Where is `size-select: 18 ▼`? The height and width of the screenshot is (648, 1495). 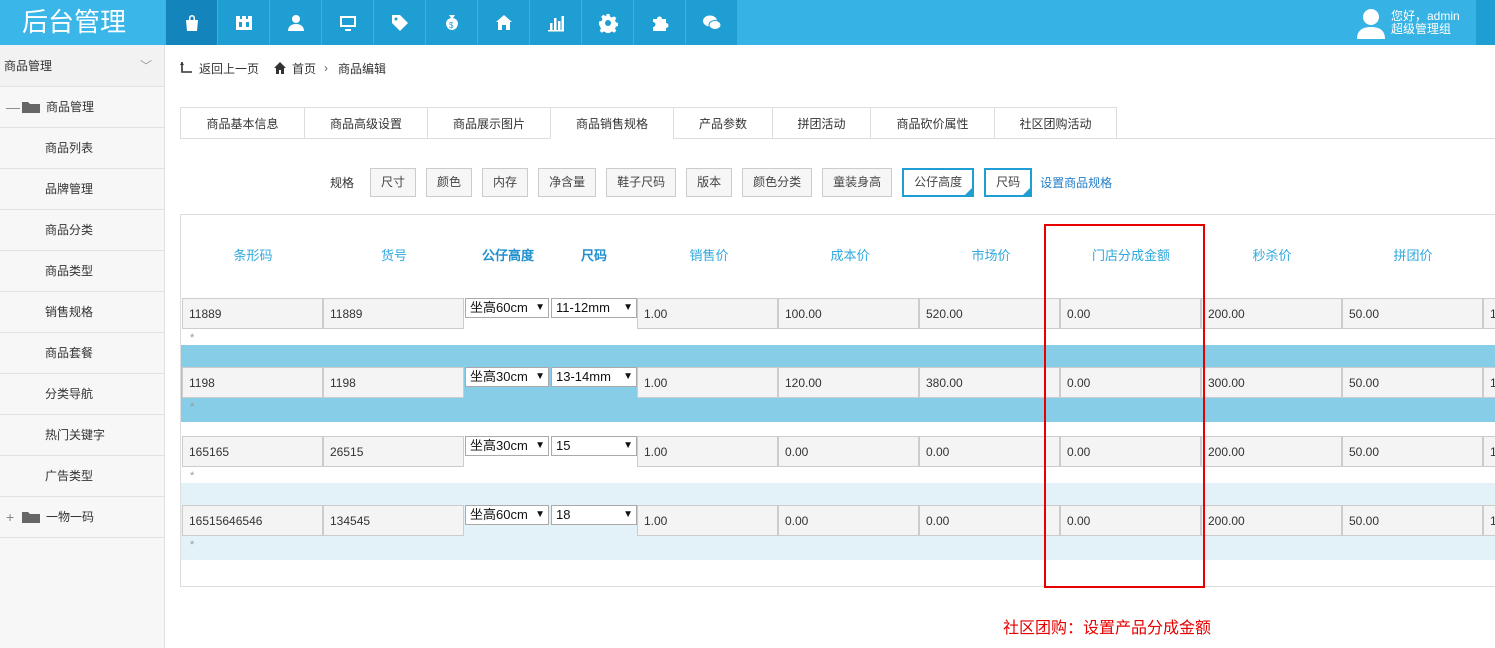 size-select: 18 ▼ is located at coordinates (594, 515).